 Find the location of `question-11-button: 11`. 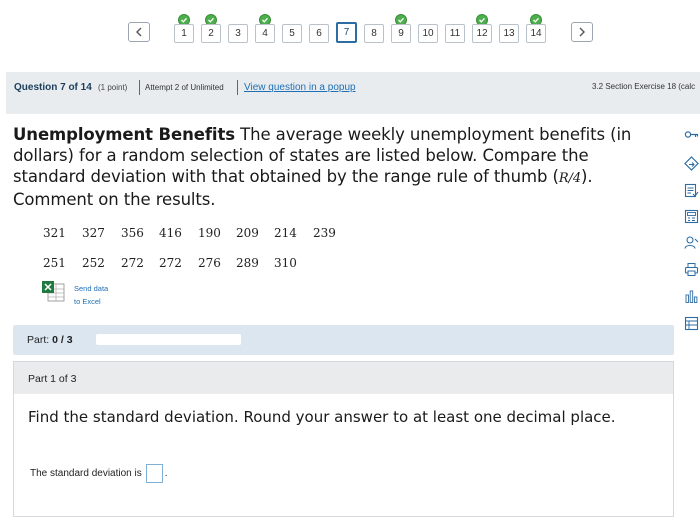

question-11-button: 11 is located at coordinates (455, 33).